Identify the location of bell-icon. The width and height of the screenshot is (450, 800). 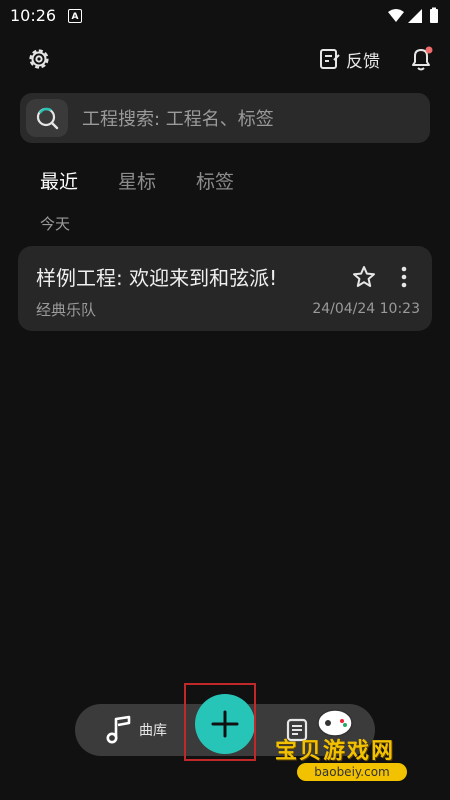
(422, 58).